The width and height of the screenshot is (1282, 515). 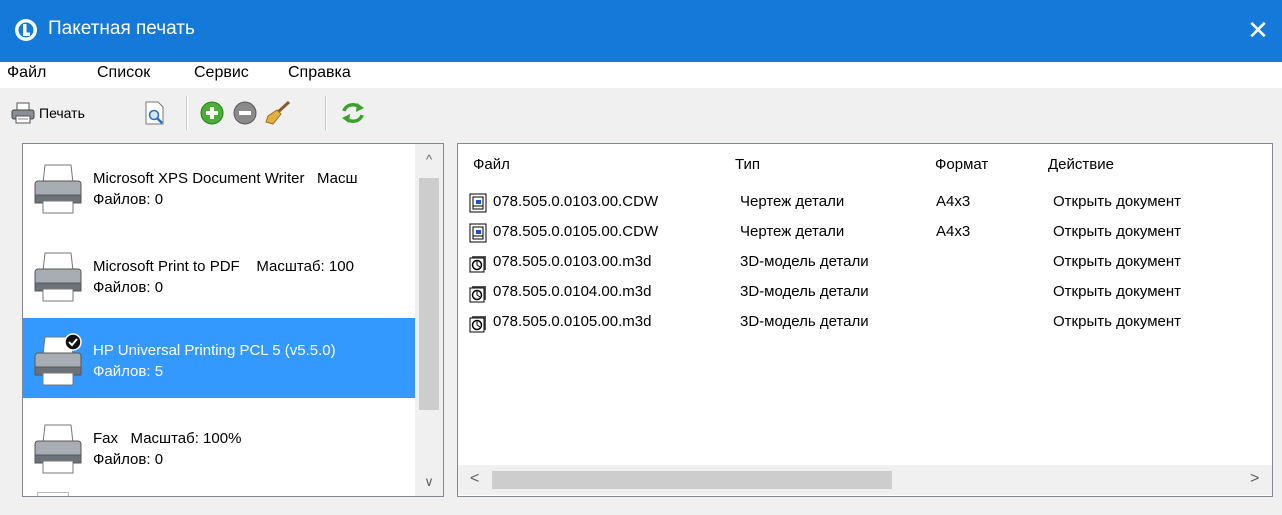 I want to click on add-icon, so click(x=212, y=113).